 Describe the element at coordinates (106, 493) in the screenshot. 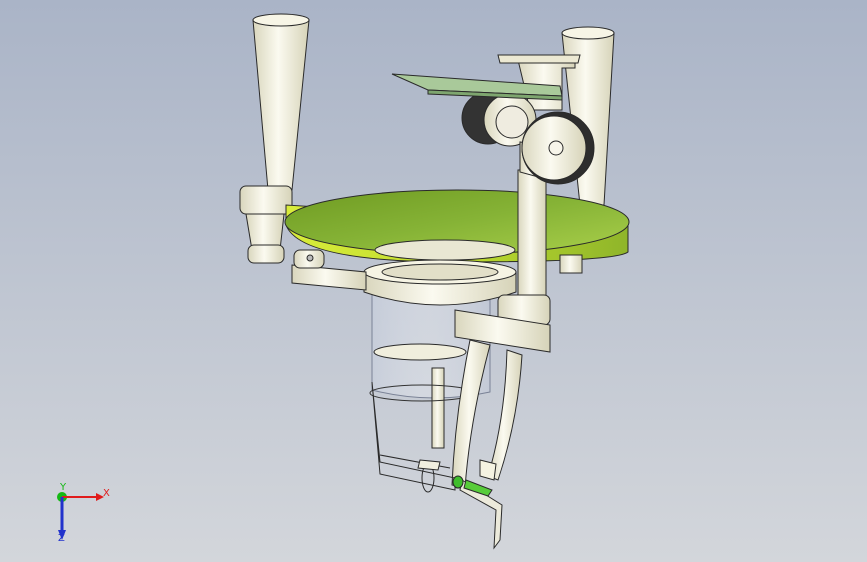

I see `x-axis-label: X` at that location.